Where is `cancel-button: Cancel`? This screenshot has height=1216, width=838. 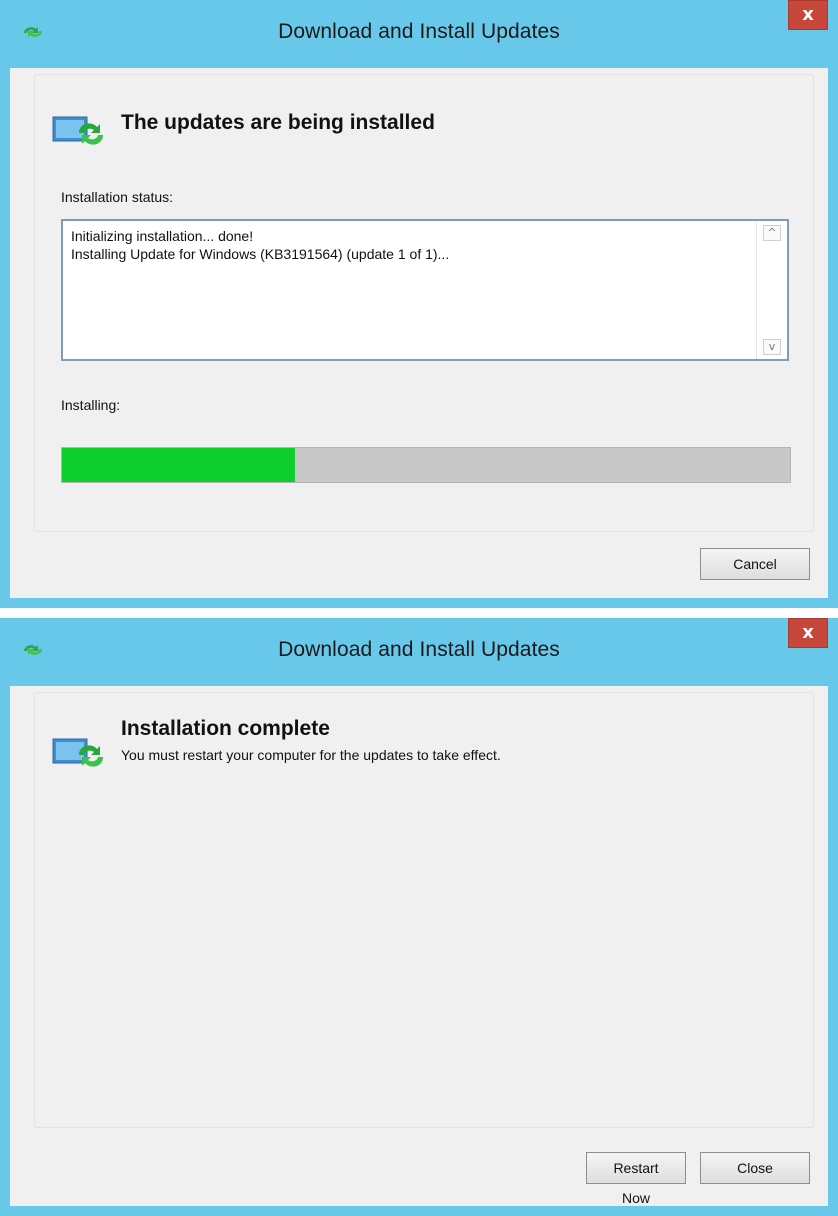 cancel-button: Cancel is located at coordinates (755, 564).